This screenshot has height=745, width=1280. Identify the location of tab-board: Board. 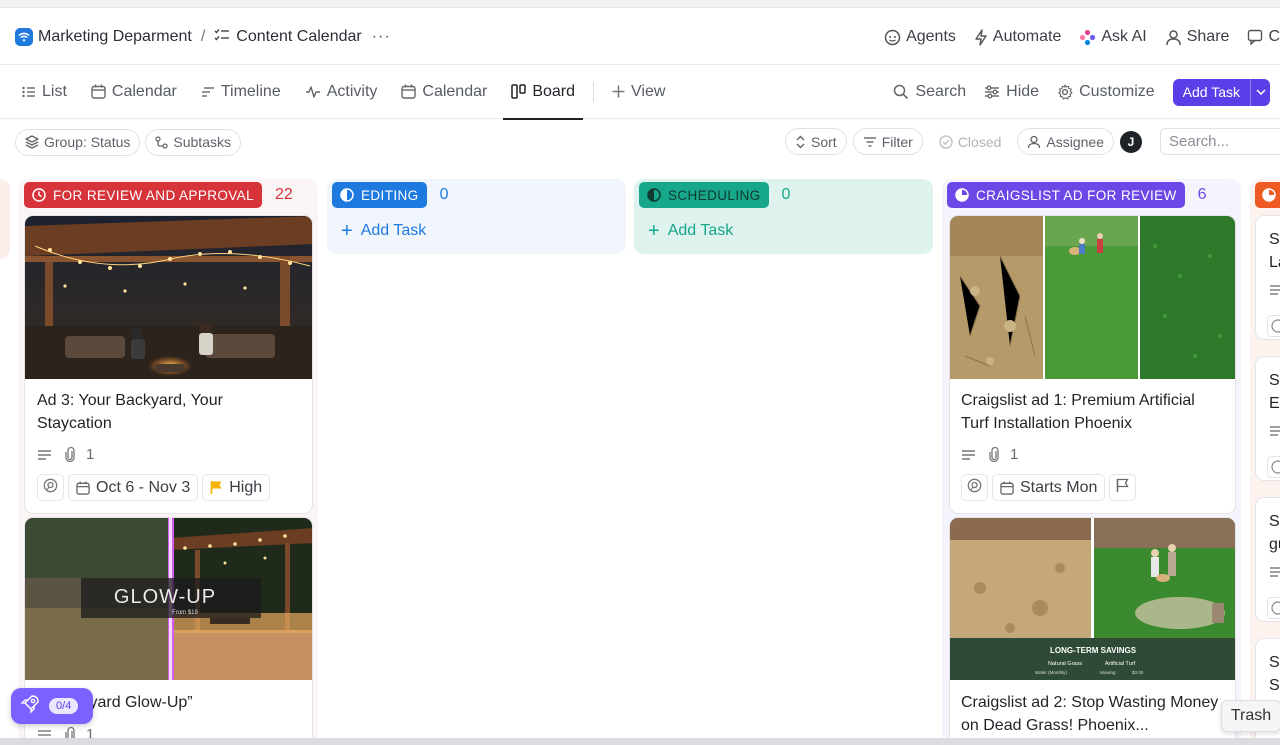
(543, 92).